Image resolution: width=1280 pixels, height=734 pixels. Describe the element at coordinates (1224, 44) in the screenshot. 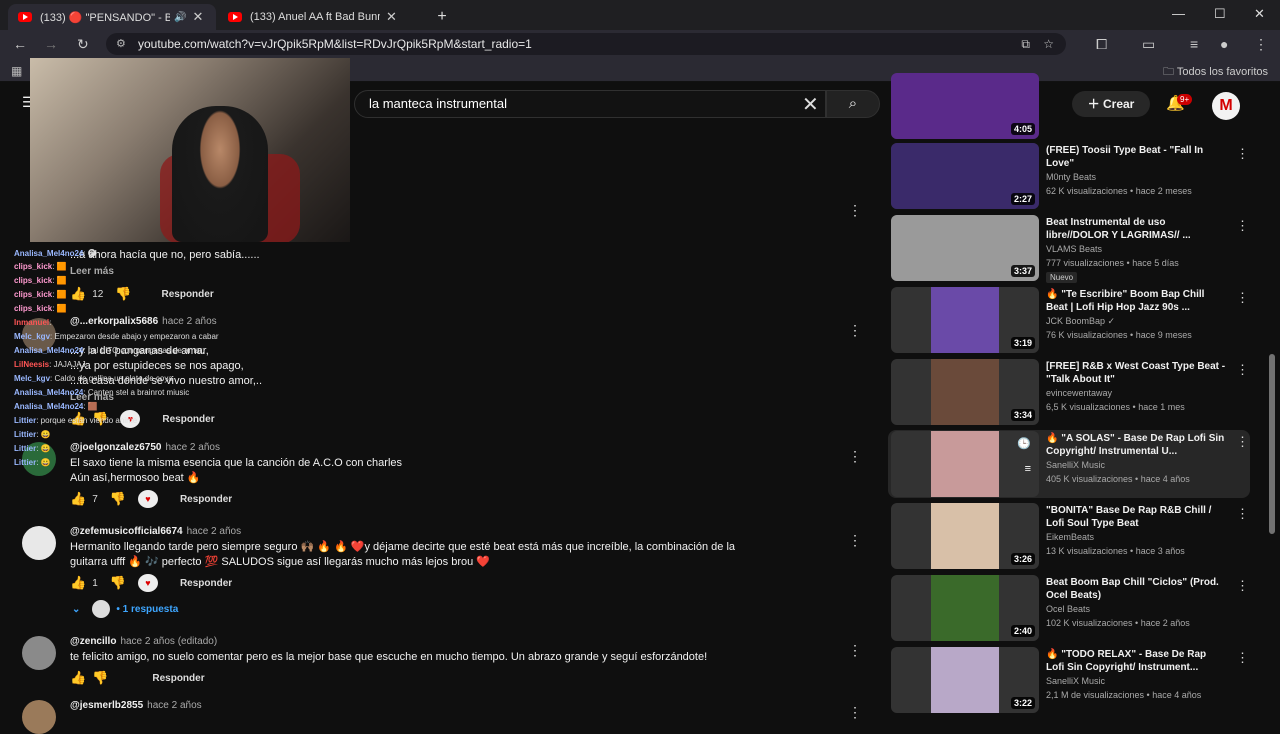

I see `profile-icon: ●` at that location.